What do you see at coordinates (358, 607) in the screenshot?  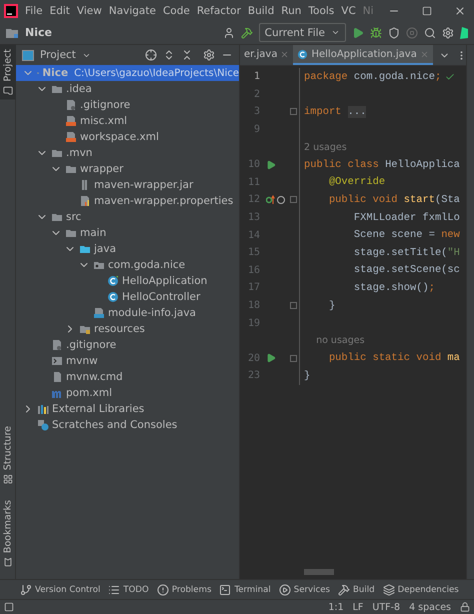 I see `status-item: LF` at bounding box center [358, 607].